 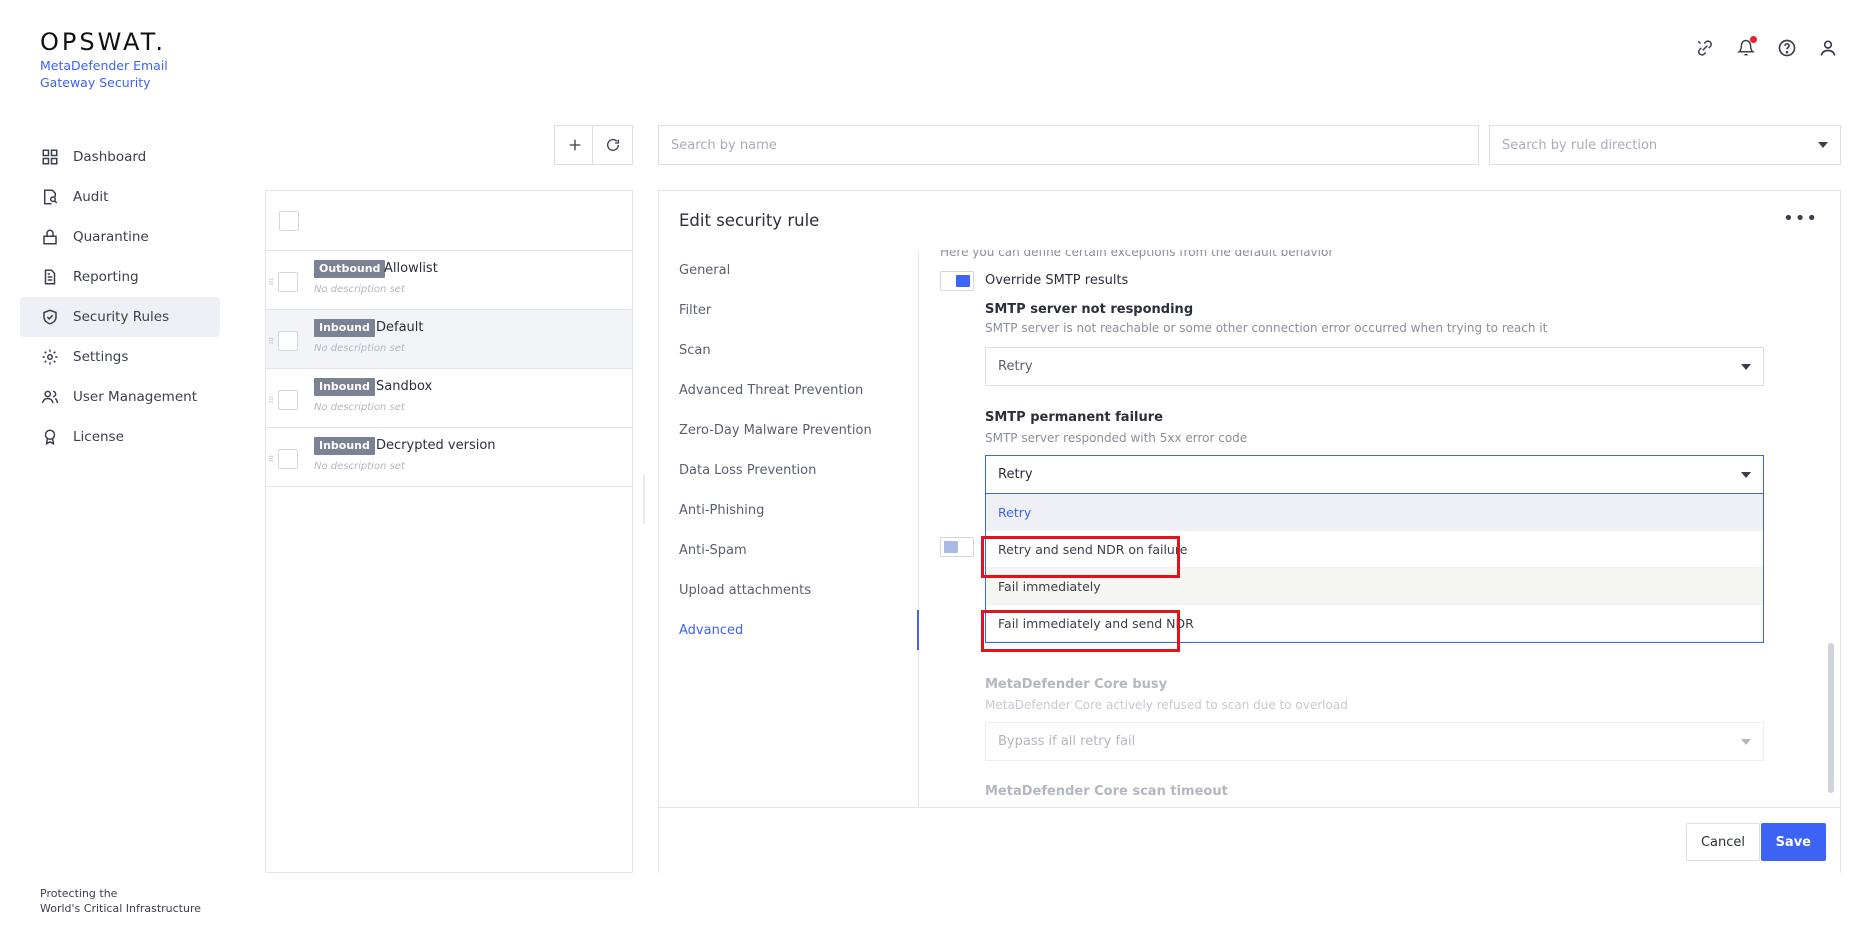 I want to click on refresh-icon, so click(x=612, y=144).